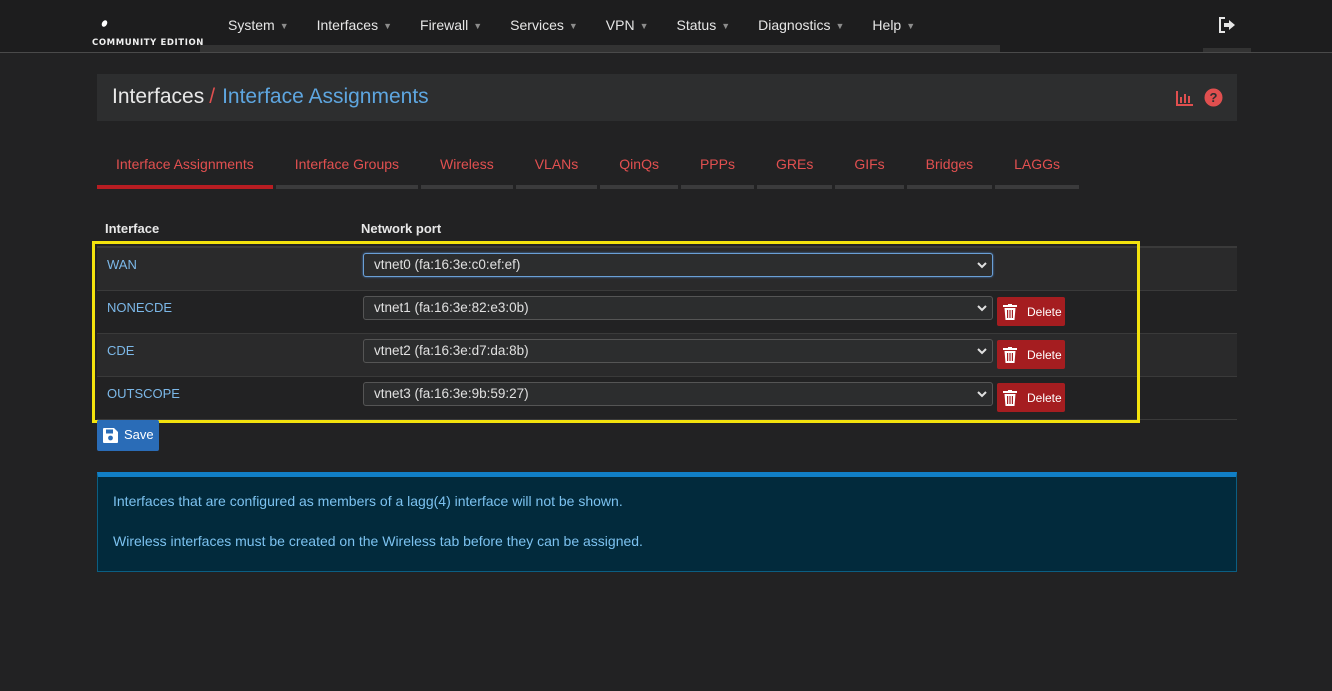  I want to click on menu-interfaces: Interfaces ▼, so click(354, 25).